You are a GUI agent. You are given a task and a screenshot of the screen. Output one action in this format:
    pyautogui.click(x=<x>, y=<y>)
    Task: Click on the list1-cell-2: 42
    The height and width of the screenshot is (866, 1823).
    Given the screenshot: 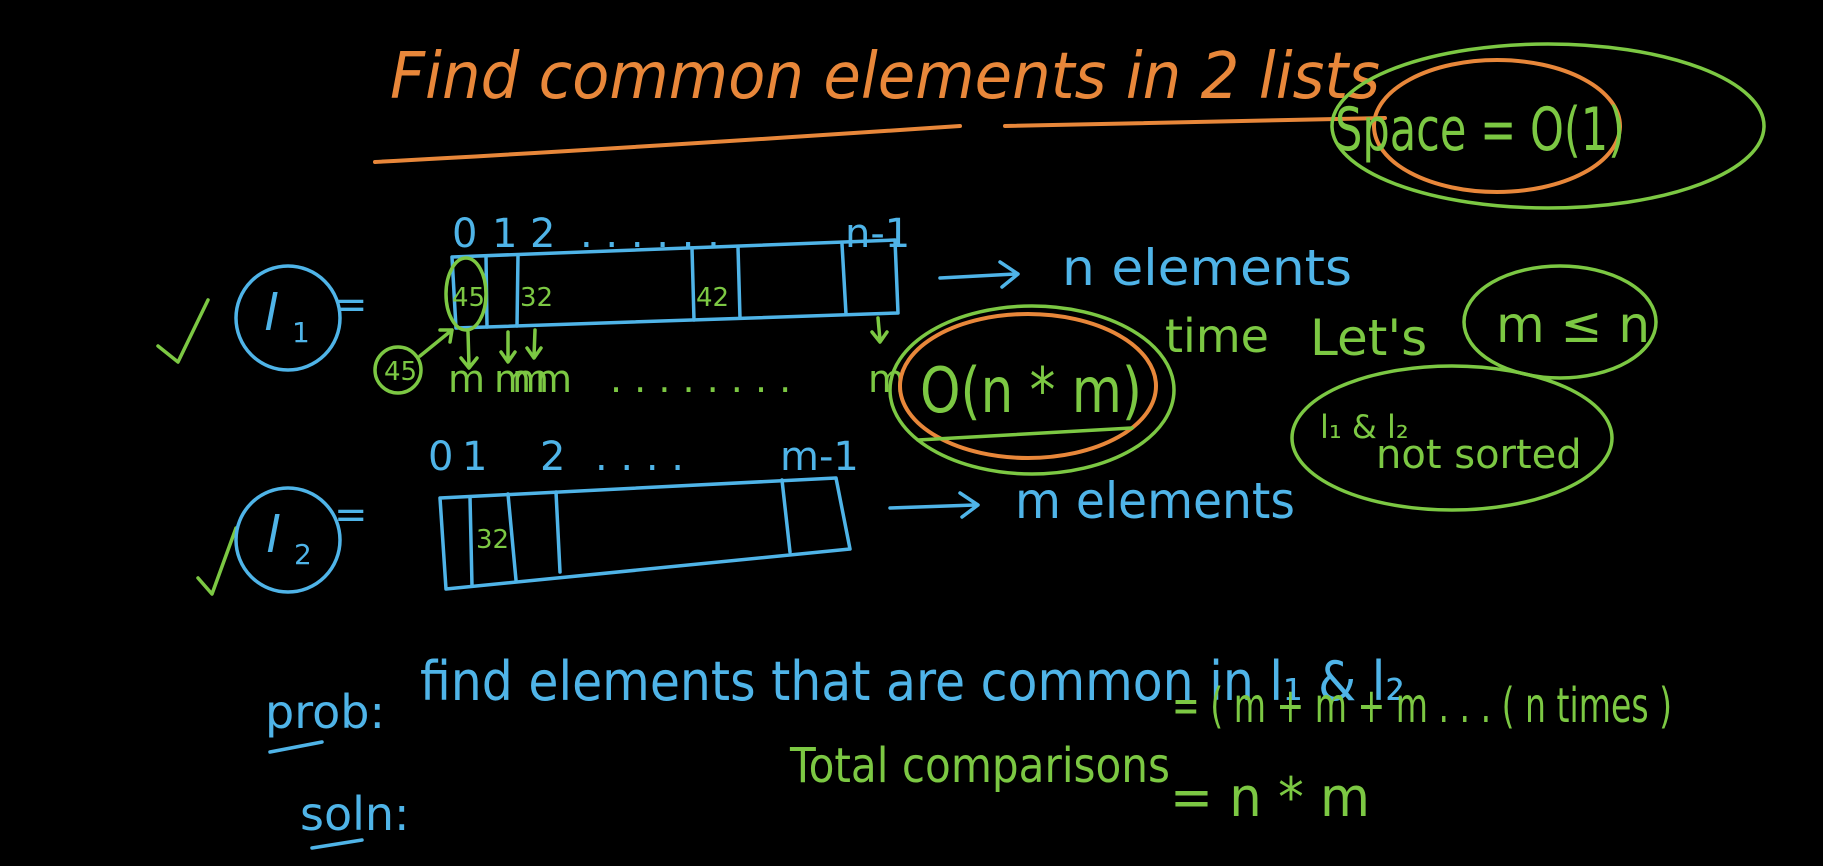 What is the action you would take?
    pyautogui.click(x=712, y=298)
    